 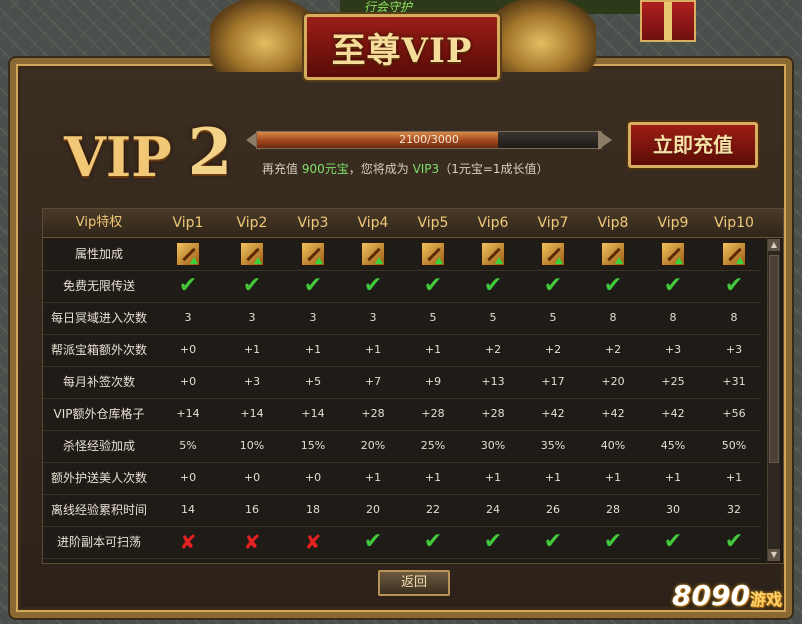 I want to click on table-cell: +7, so click(x=373, y=381).